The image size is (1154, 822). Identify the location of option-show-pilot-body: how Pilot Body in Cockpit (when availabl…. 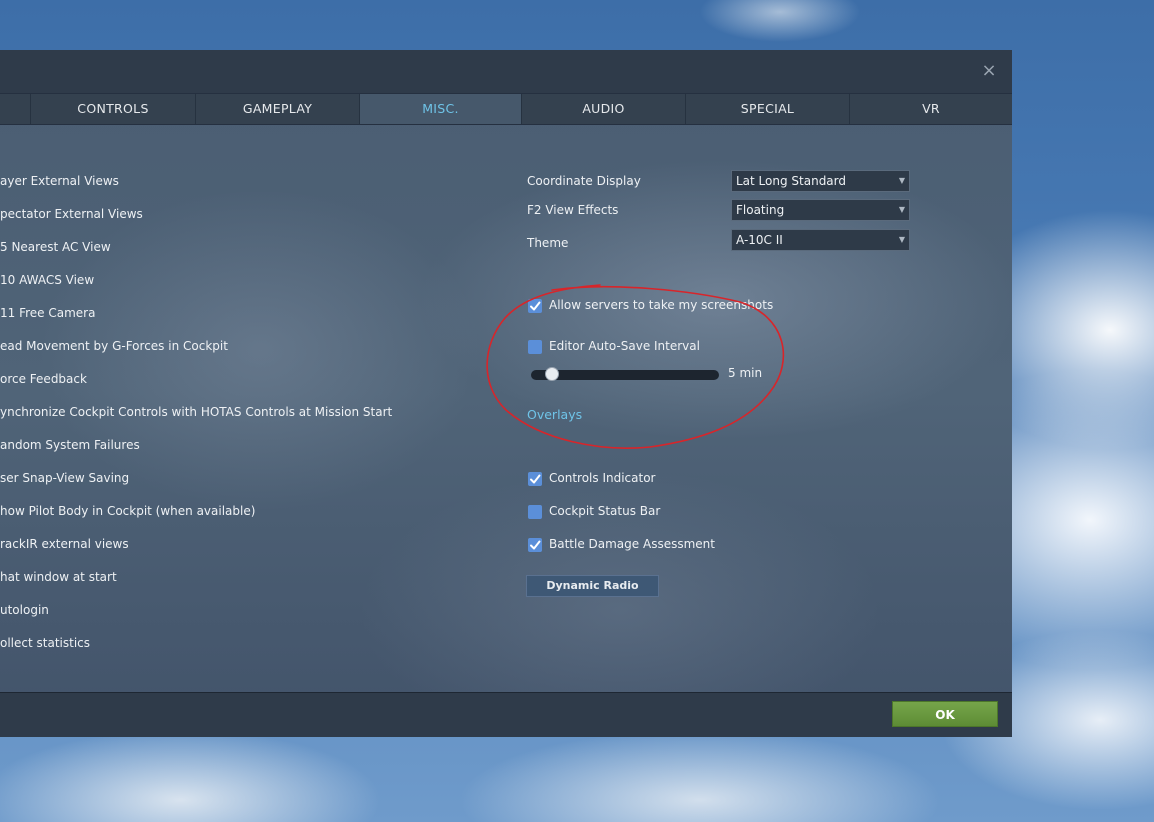
(127, 511).